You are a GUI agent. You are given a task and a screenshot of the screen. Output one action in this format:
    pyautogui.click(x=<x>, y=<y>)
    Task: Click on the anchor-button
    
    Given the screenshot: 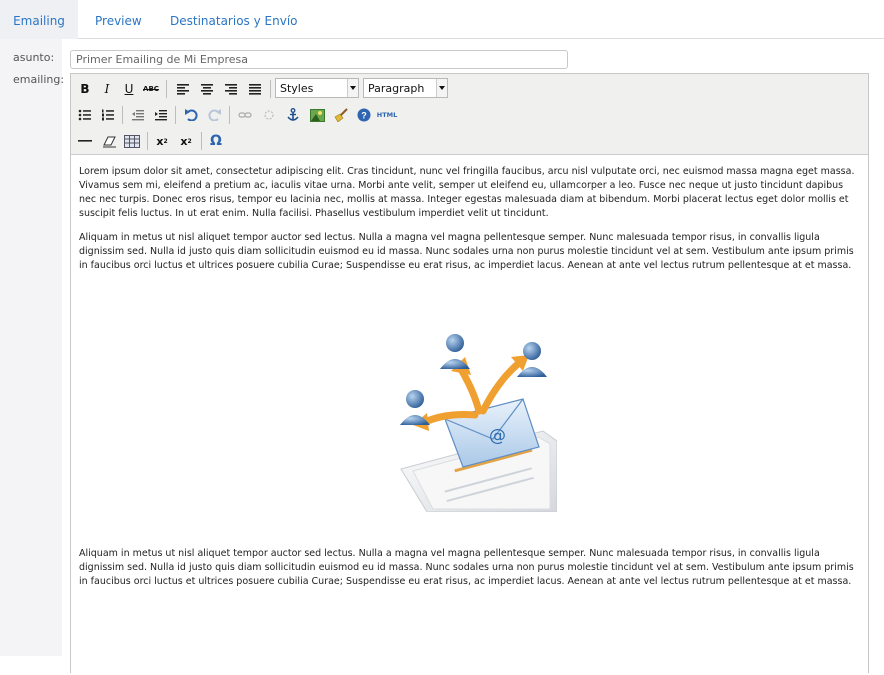 What is the action you would take?
    pyautogui.click(x=293, y=115)
    